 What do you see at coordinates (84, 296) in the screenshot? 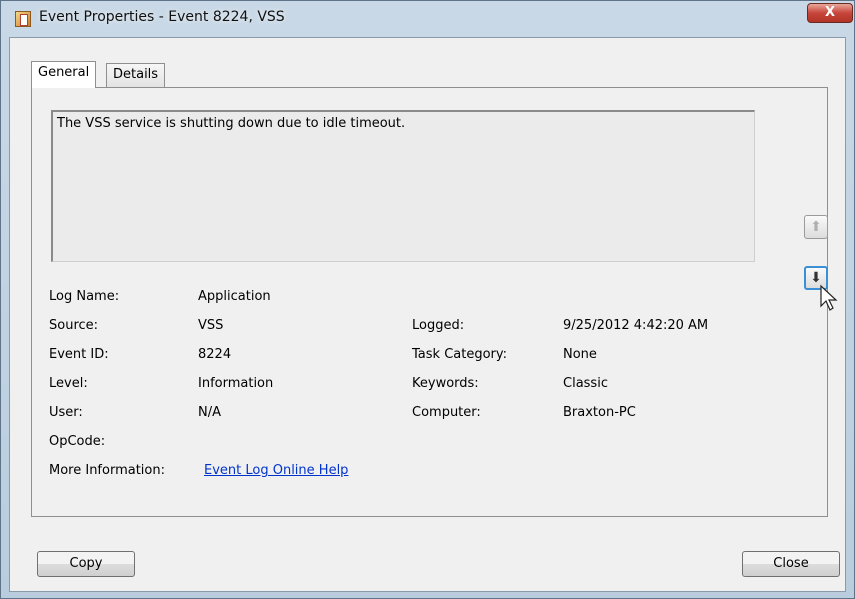
I see `log-name-label: Log Name:` at bounding box center [84, 296].